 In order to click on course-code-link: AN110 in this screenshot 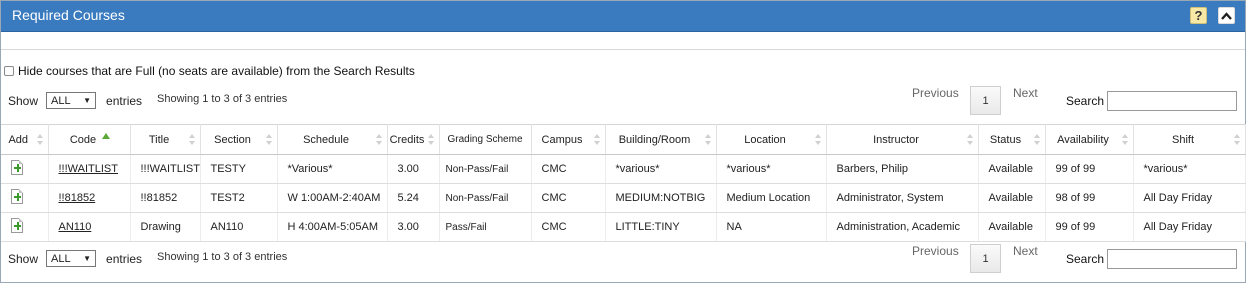, I will do `click(75, 227)`.